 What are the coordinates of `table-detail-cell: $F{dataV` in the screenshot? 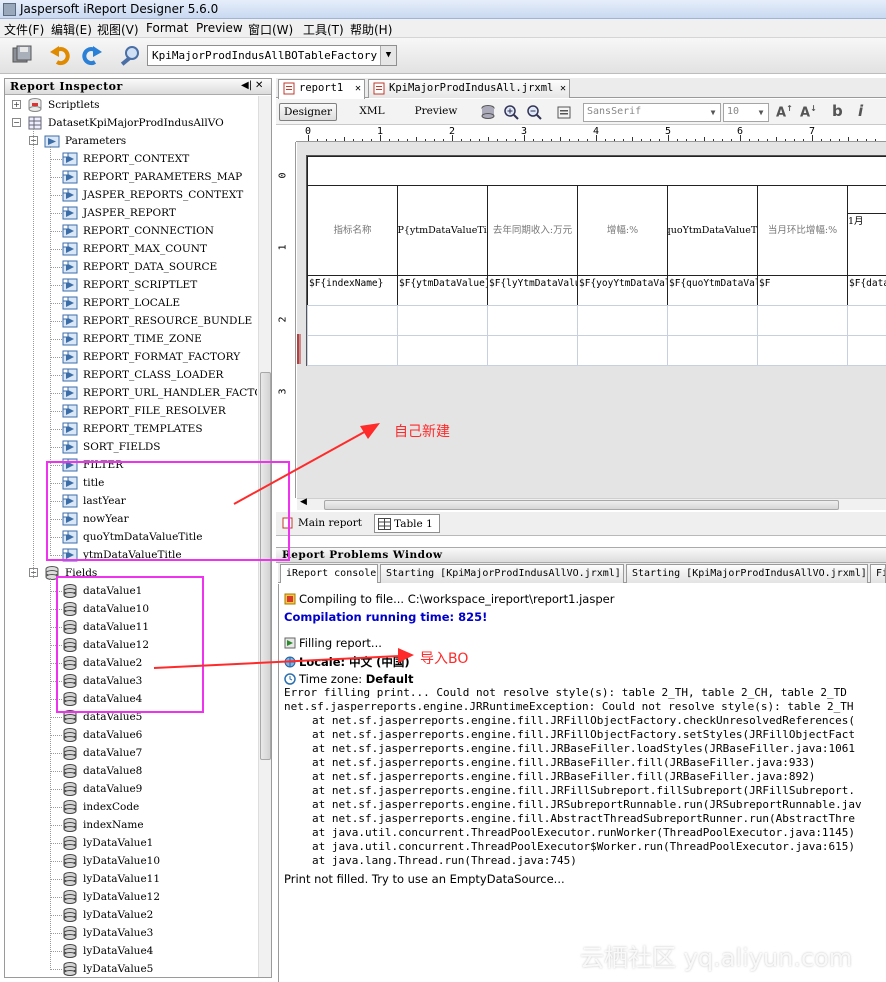 It's located at (866, 290).